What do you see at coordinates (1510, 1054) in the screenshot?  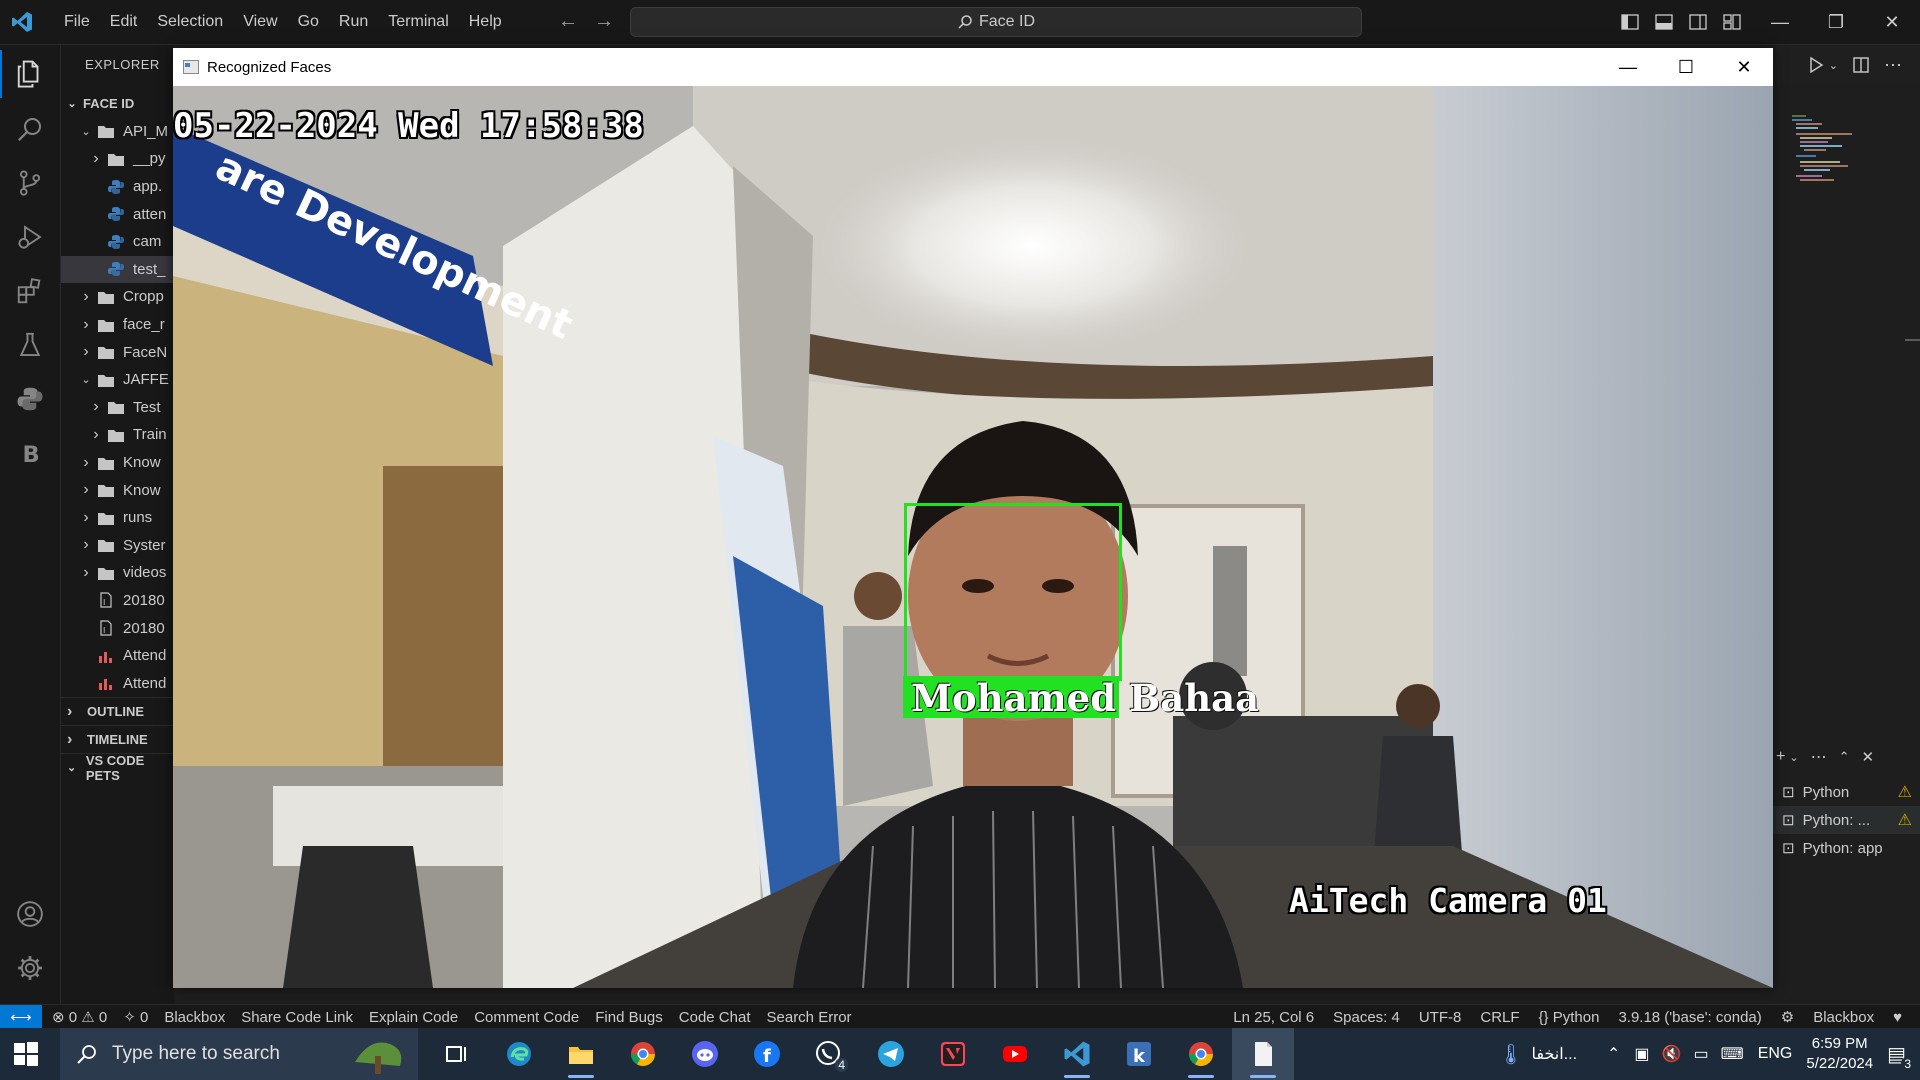 I see `weather-thermometer-icon: 🌡` at bounding box center [1510, 1054].